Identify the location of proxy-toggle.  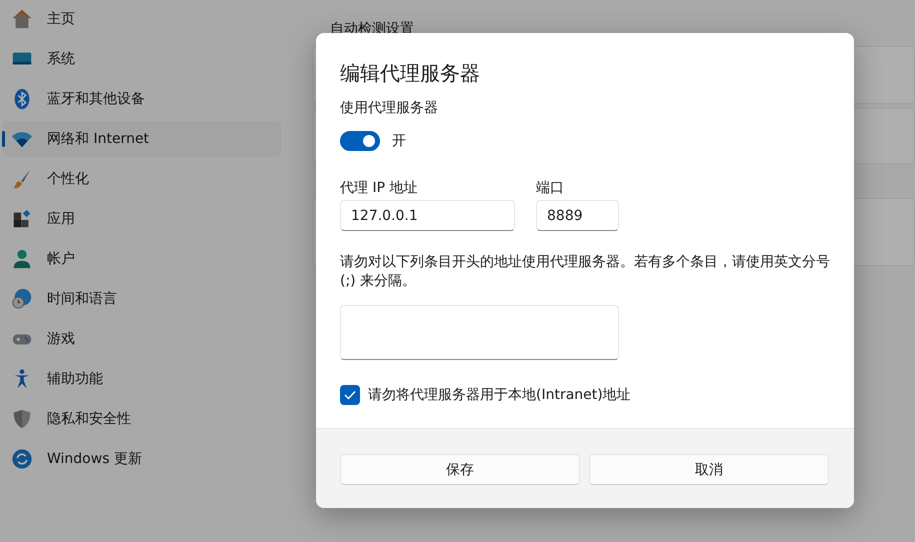
(360, 141).